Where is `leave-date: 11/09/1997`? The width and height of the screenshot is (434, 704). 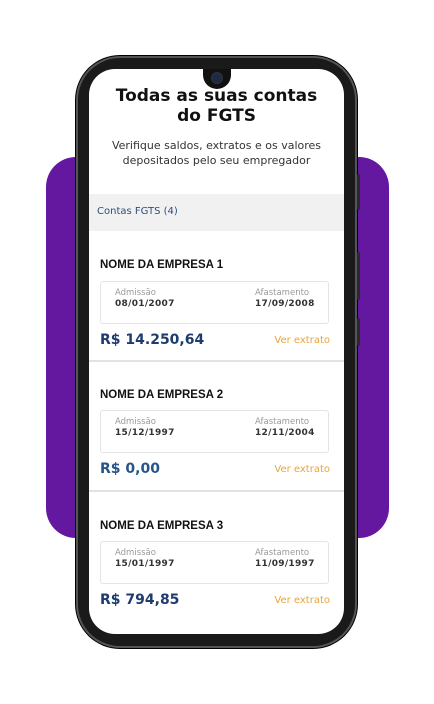 leave-date: 11/09/1997 is located at coordinates (285, 564).